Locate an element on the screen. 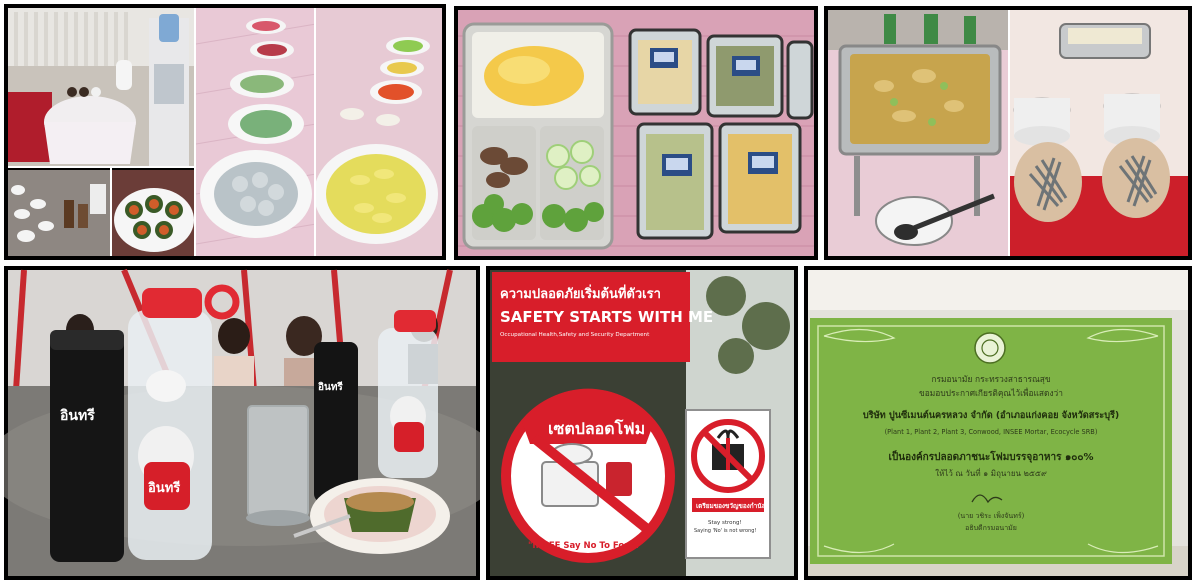 This screenshot has height=582, width=1194. safety-heading: SAFETY STARTS WITH ME is located at coordinates (606, 317).